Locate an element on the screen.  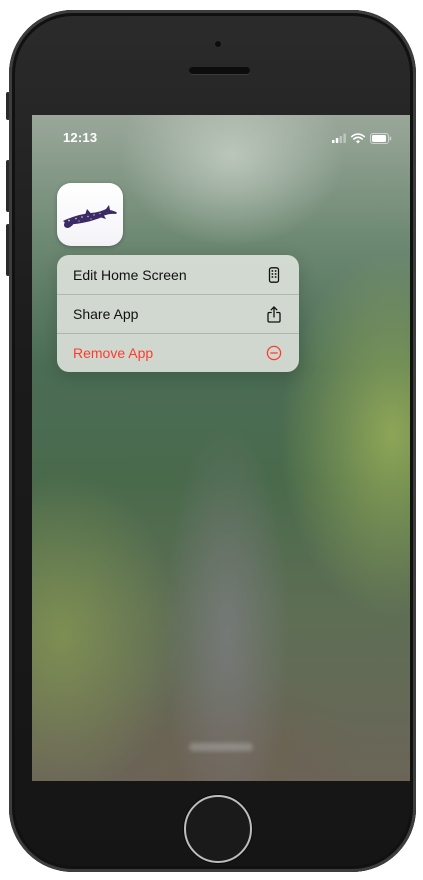
menu-item-label: Remove App is located at coordinates (113, 353).